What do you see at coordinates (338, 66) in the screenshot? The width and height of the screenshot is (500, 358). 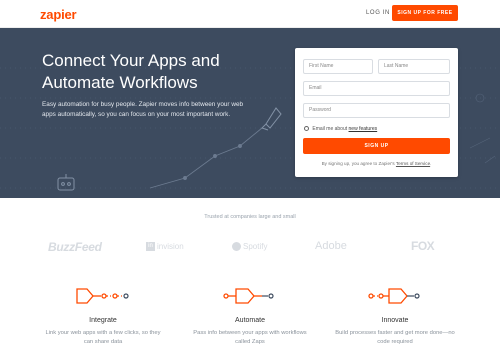 I see `first-name-field: First Name` at bounding box center [338, 66].